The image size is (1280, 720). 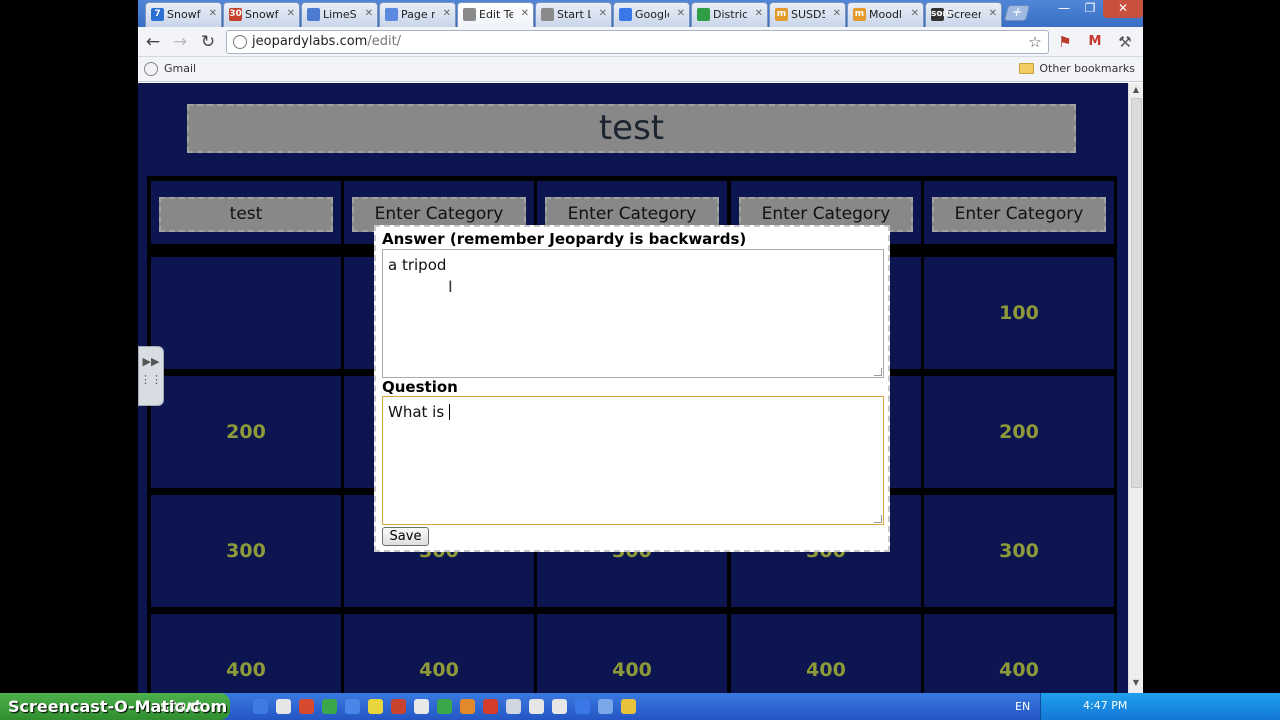 I want to click on answer-textarea: a tripod, so click(x=633, y=313).